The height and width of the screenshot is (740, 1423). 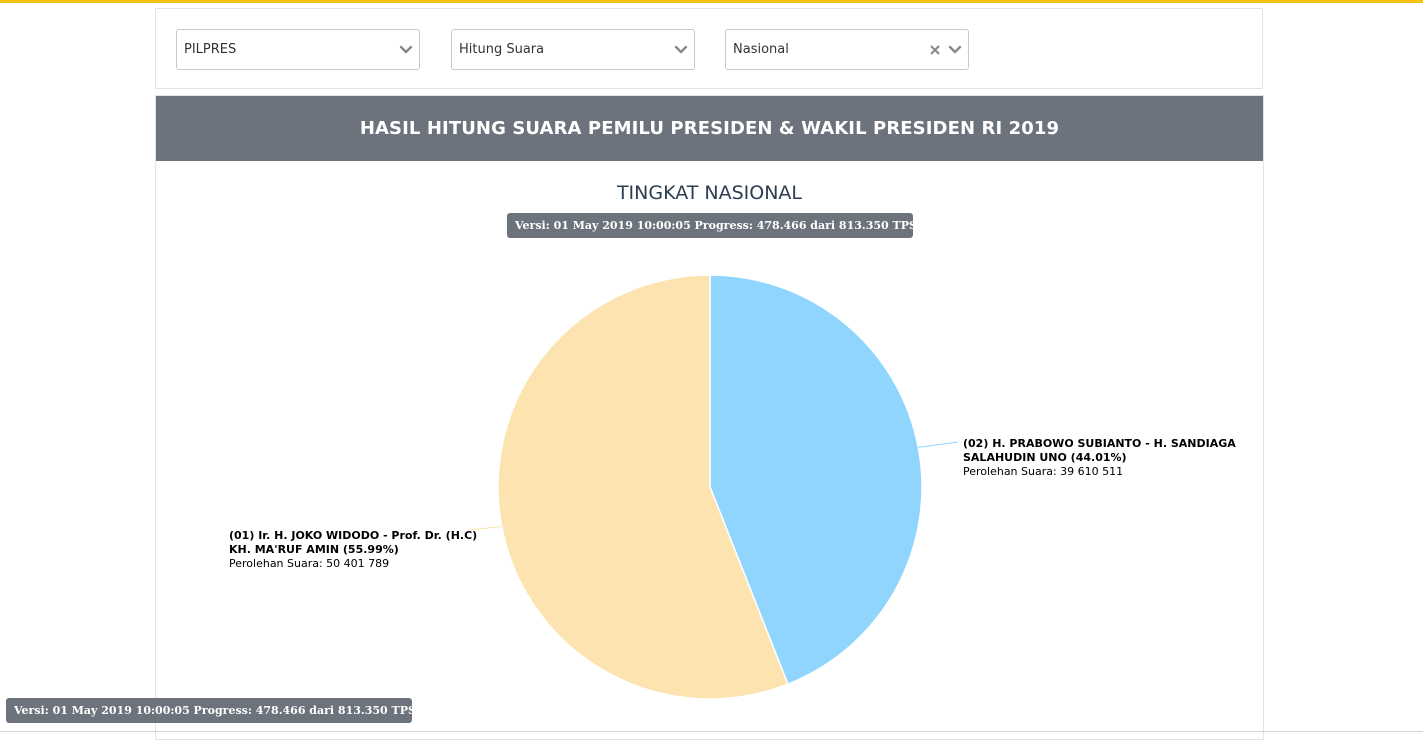 I want to click on page-divider, so click(x=711, y=731).